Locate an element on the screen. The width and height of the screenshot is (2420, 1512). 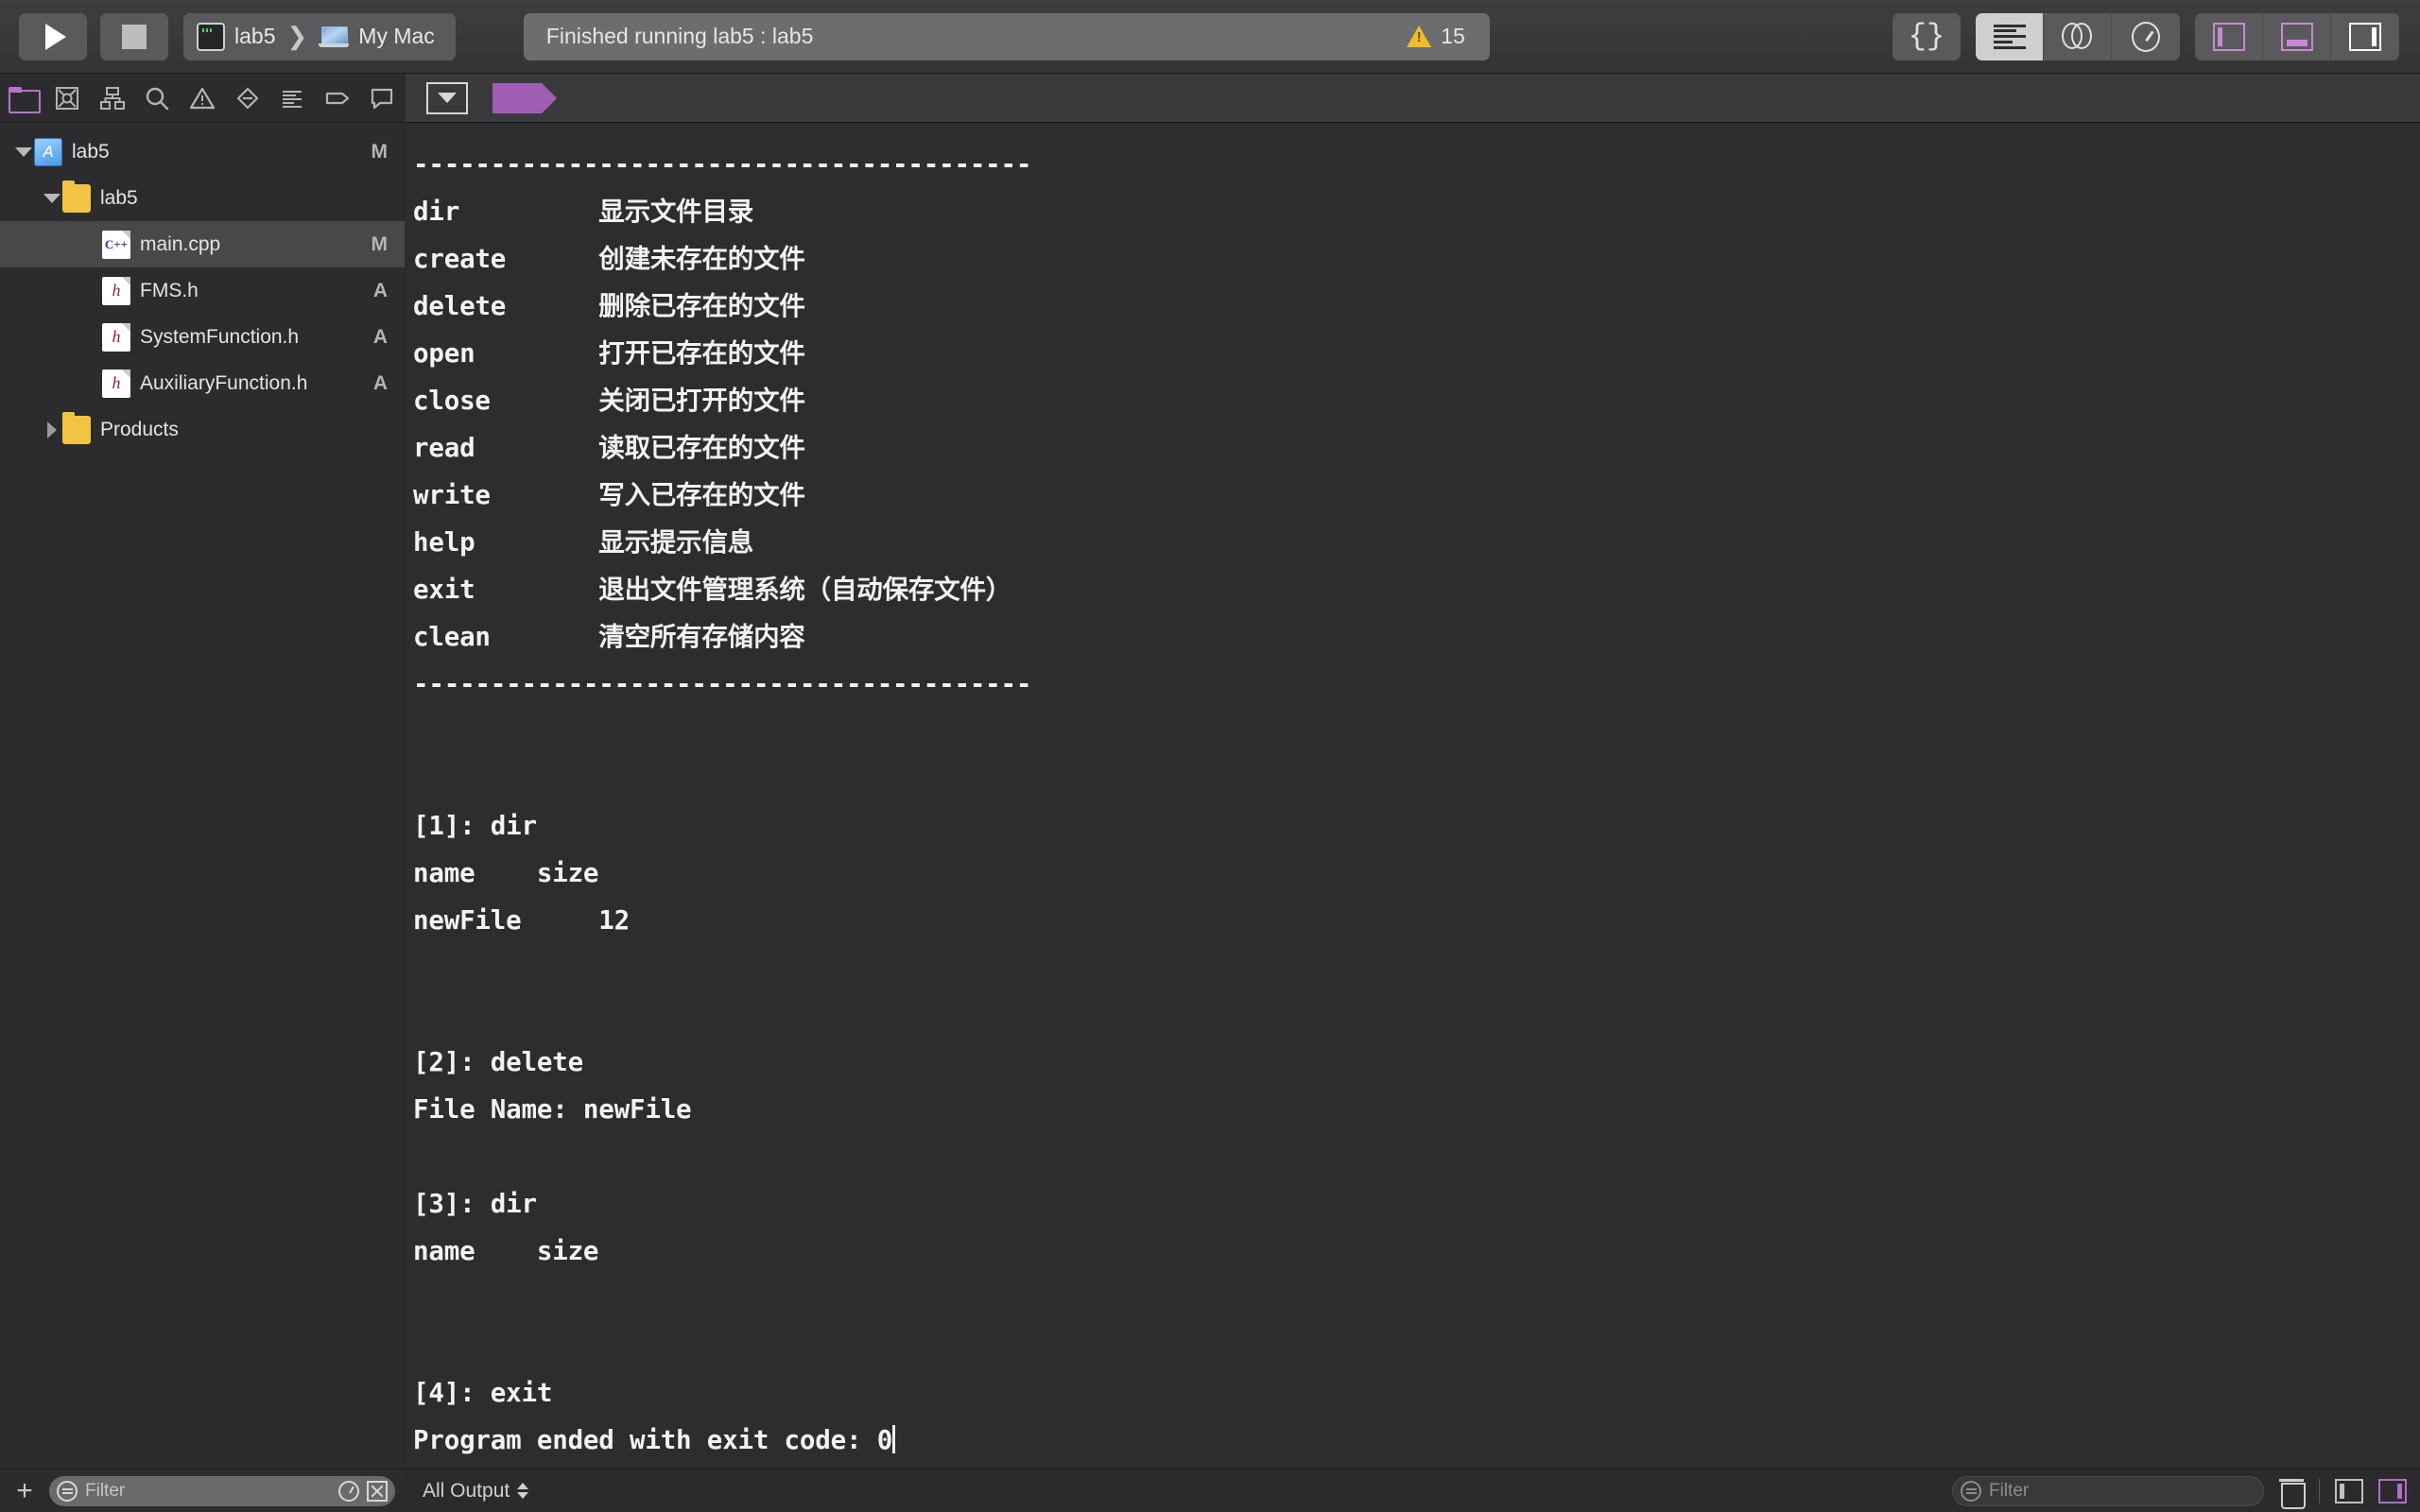
main-toolbar: lab5 ❯ My Mac Finished running lab5 is located at coordinates (1210, 37).